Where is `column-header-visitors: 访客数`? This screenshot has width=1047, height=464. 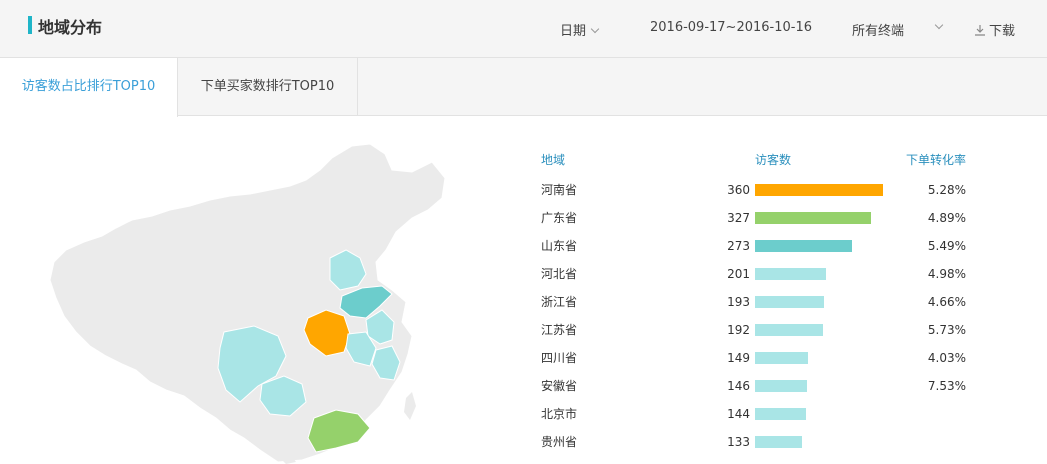 column-header-visitors: 访客数 is located at coordinates (773, 160).